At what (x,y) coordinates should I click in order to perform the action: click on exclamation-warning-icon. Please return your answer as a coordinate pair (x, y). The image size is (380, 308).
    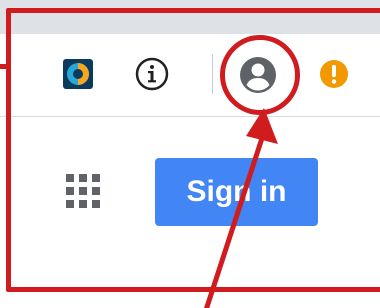
    Looking at the image, I should click on (334, 74).